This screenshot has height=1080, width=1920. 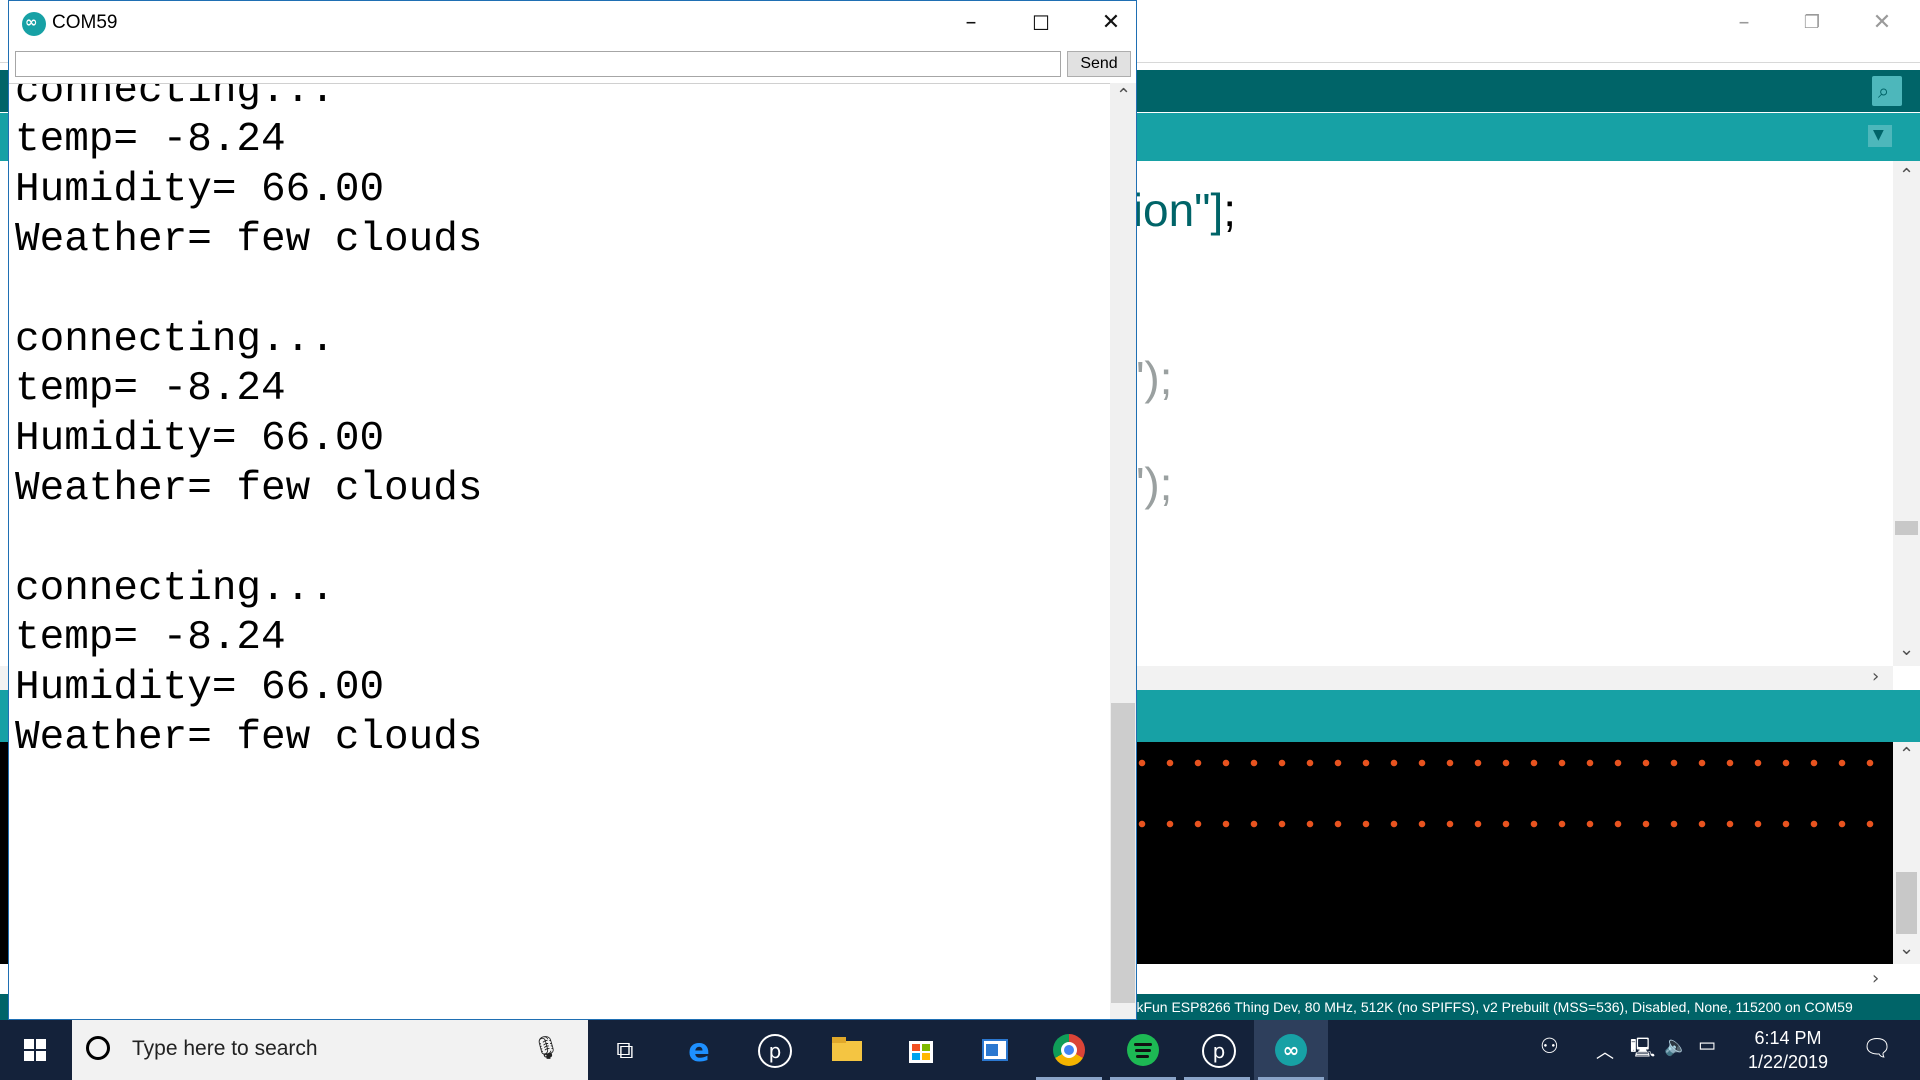 I want to click on taskbar-app-chrome, so click(x=1069, y=1050).